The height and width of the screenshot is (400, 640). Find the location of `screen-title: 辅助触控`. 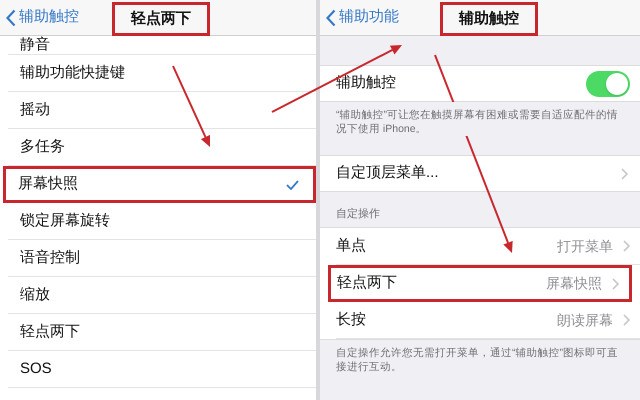

screen-title: 辅助触控 is located at coordinates (489, 19).